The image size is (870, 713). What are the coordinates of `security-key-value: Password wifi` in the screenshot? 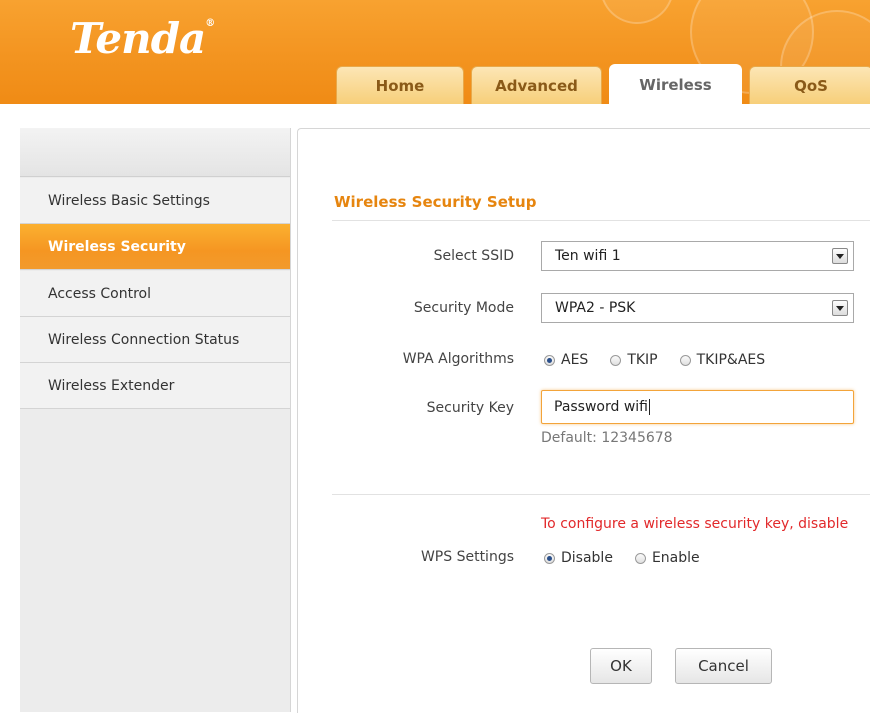 It's located at (601, 407).